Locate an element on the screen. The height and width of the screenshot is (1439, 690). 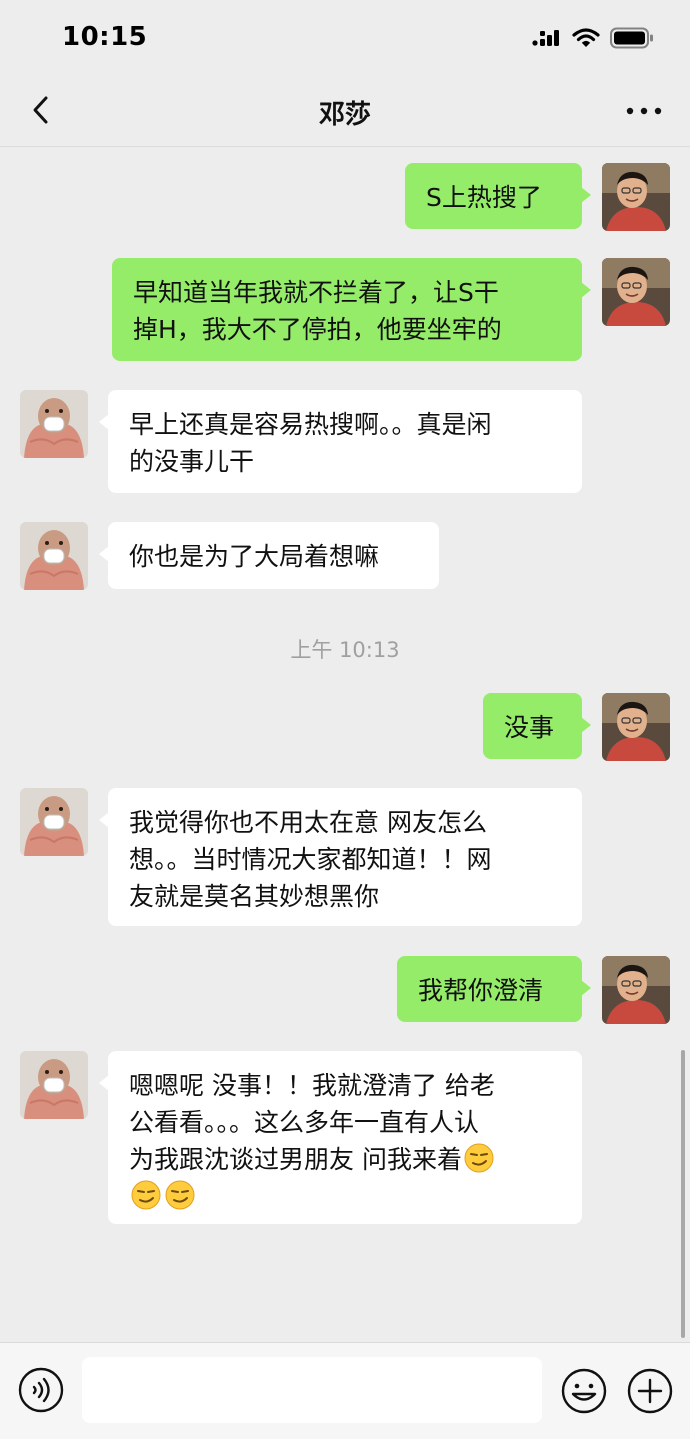
message-text-line: 掉H，我大不了停拍，他要坐牢的 is located at coordinates (317, 329).